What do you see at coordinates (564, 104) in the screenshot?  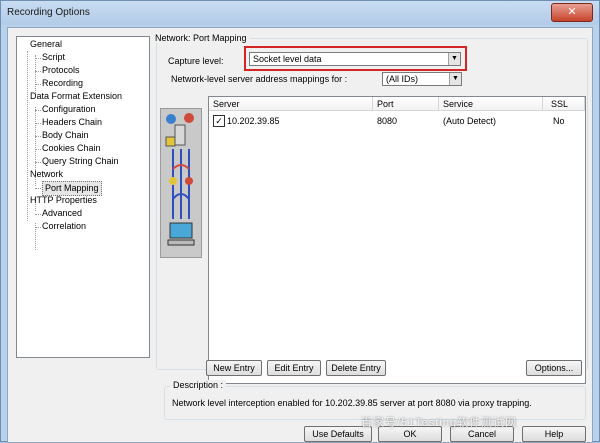 I see `column-header-ssl: SSL` at bounding box center [564, 104].